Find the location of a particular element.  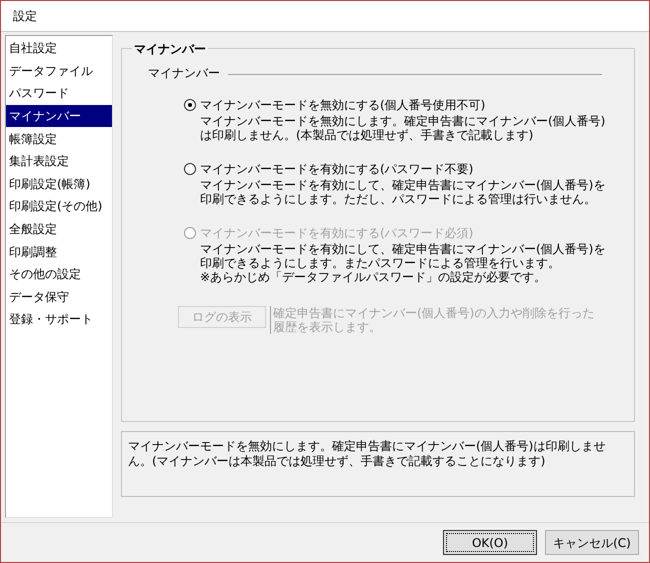

dialog-button: OK(O) is located at coordinates (490, 542).